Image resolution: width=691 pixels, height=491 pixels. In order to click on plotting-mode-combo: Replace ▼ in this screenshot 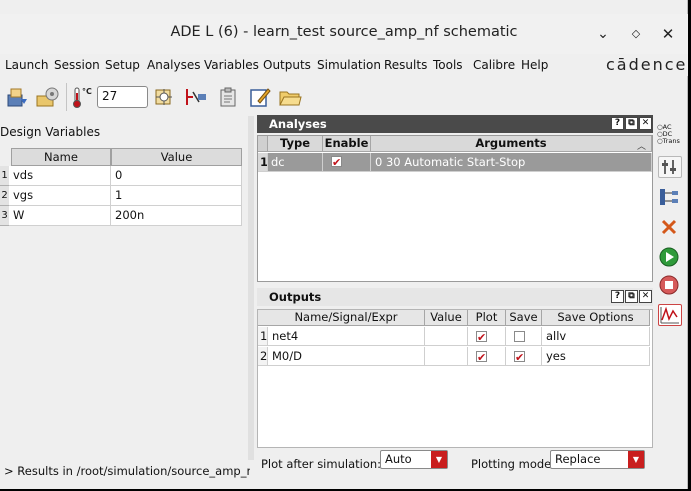, I will do `click(597, 459)`.